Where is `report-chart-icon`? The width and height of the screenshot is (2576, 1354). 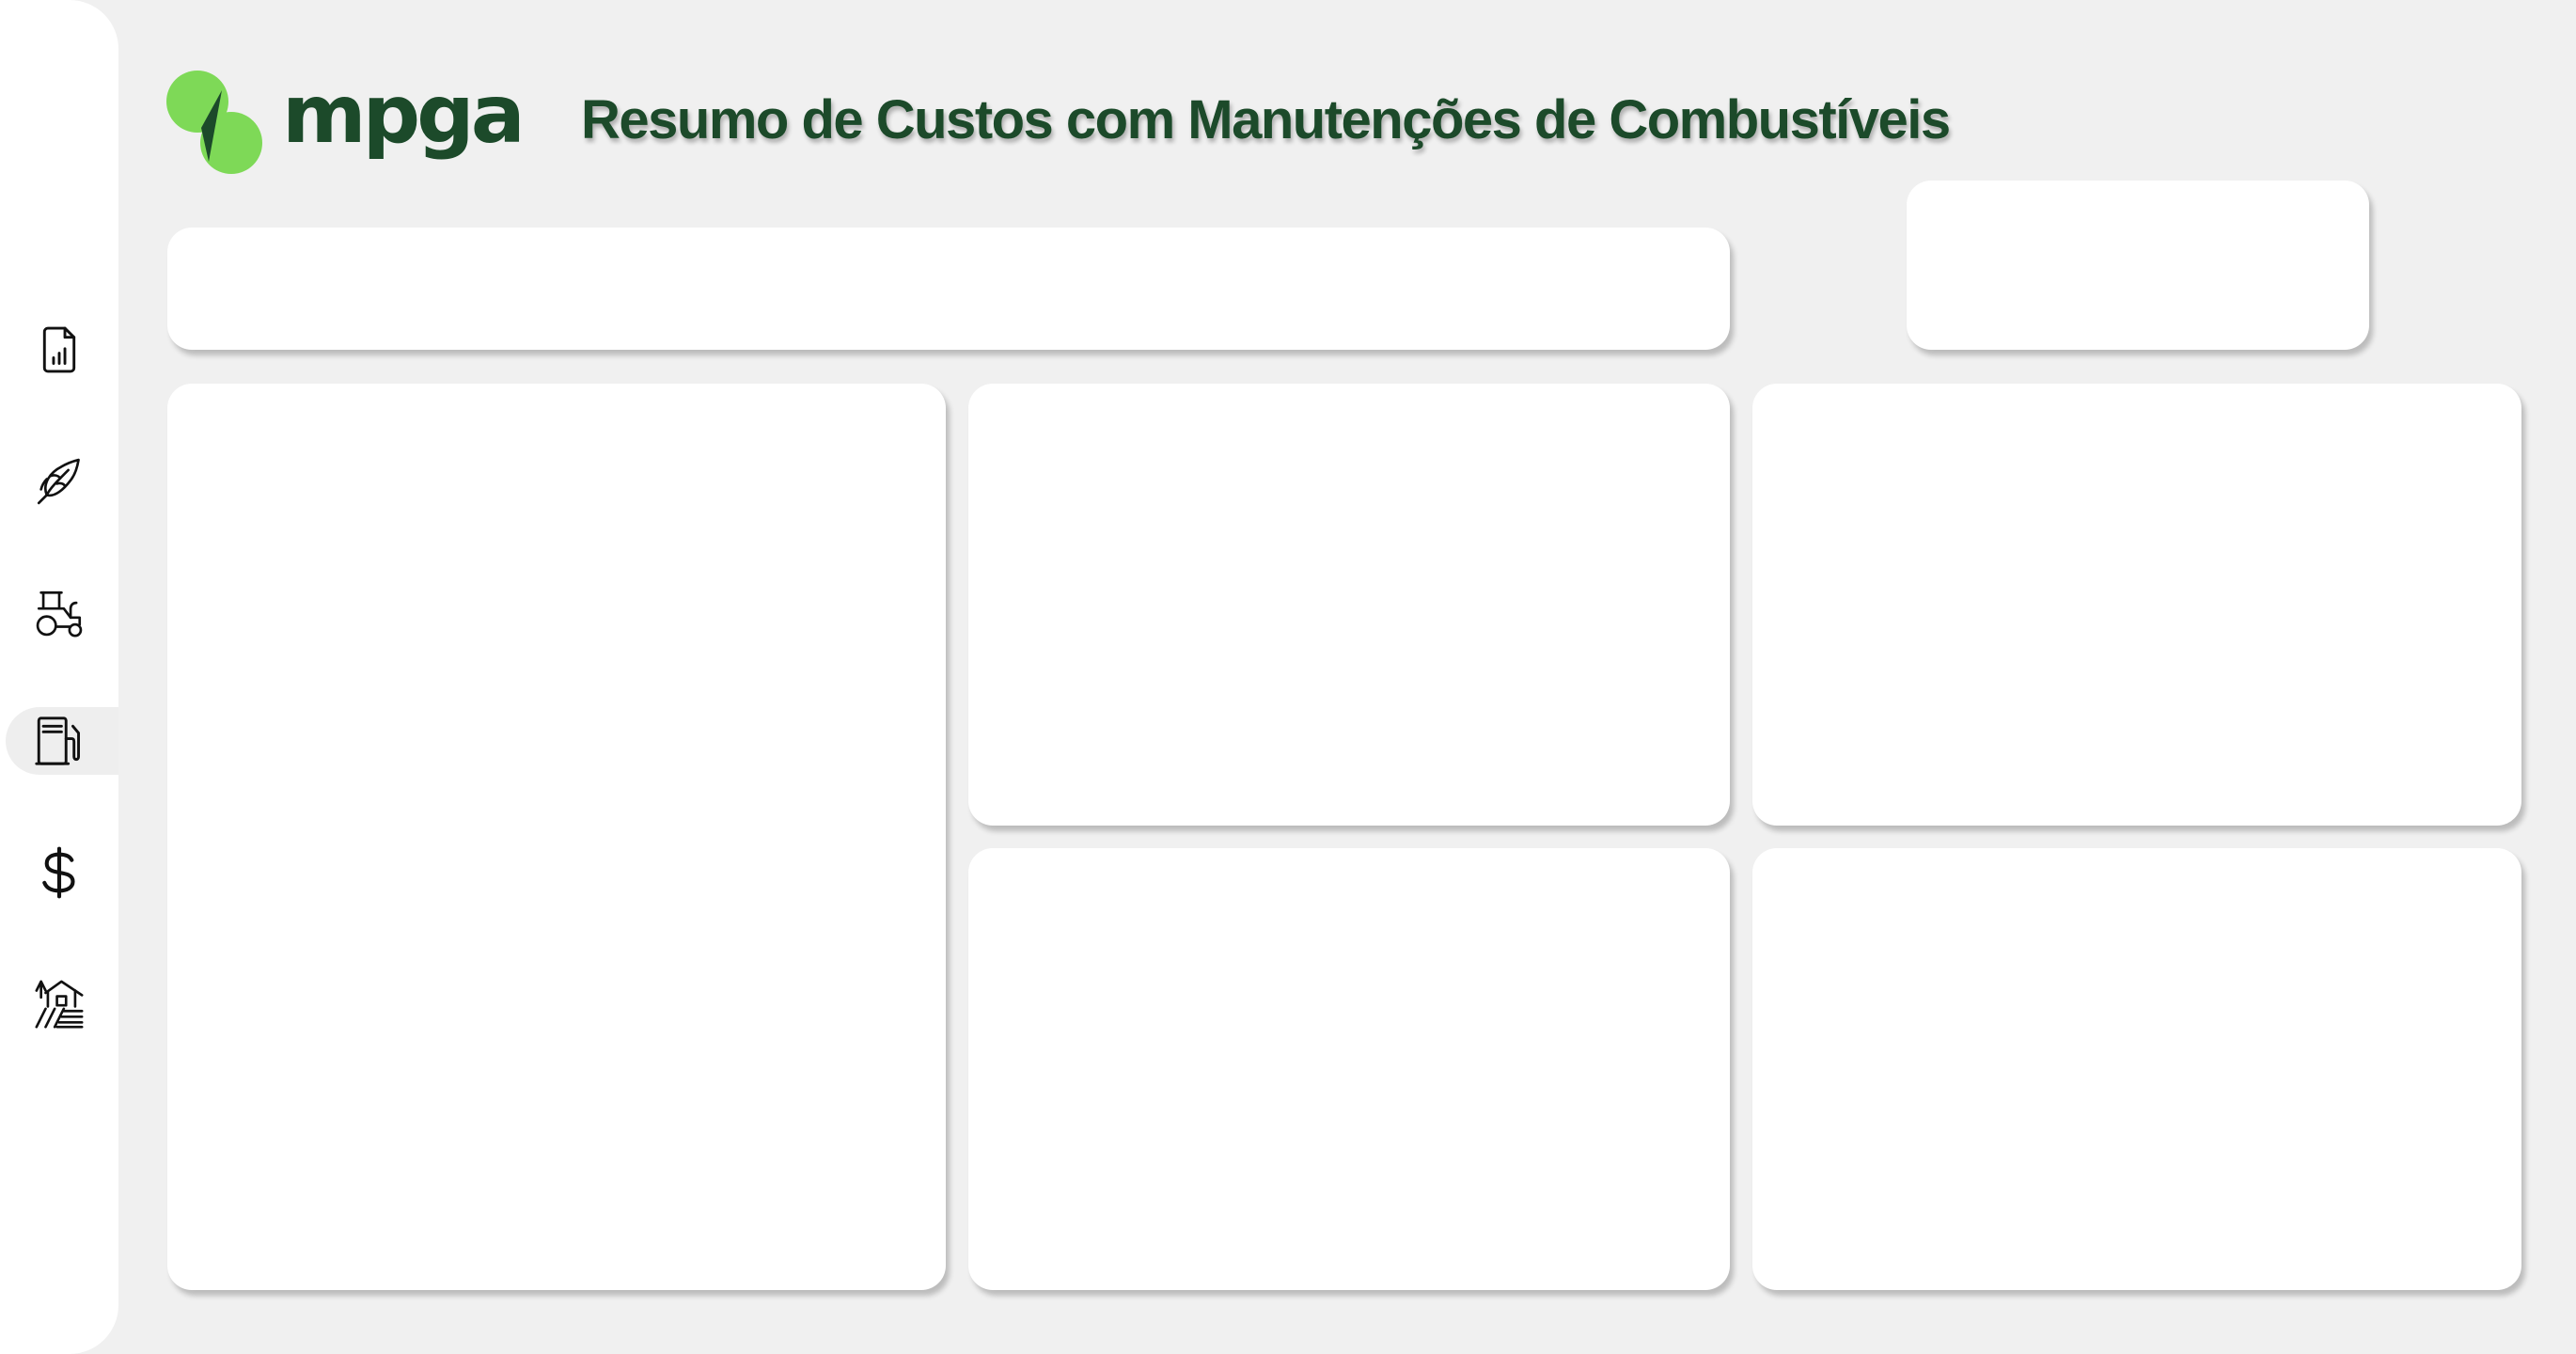 report-chart-icon is located at coordinates (59, 349).